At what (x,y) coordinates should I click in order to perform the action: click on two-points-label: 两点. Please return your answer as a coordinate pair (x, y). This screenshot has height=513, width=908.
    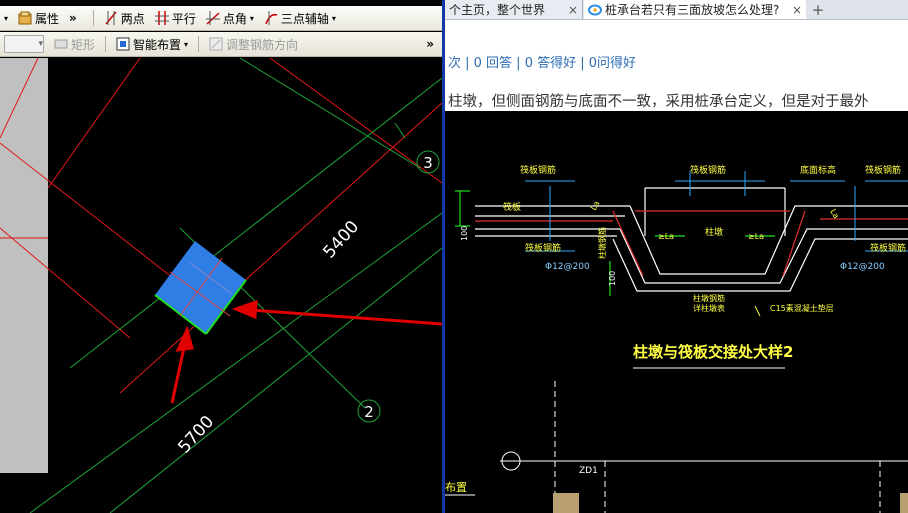
    Looking at the image, I should click on (132, 18).